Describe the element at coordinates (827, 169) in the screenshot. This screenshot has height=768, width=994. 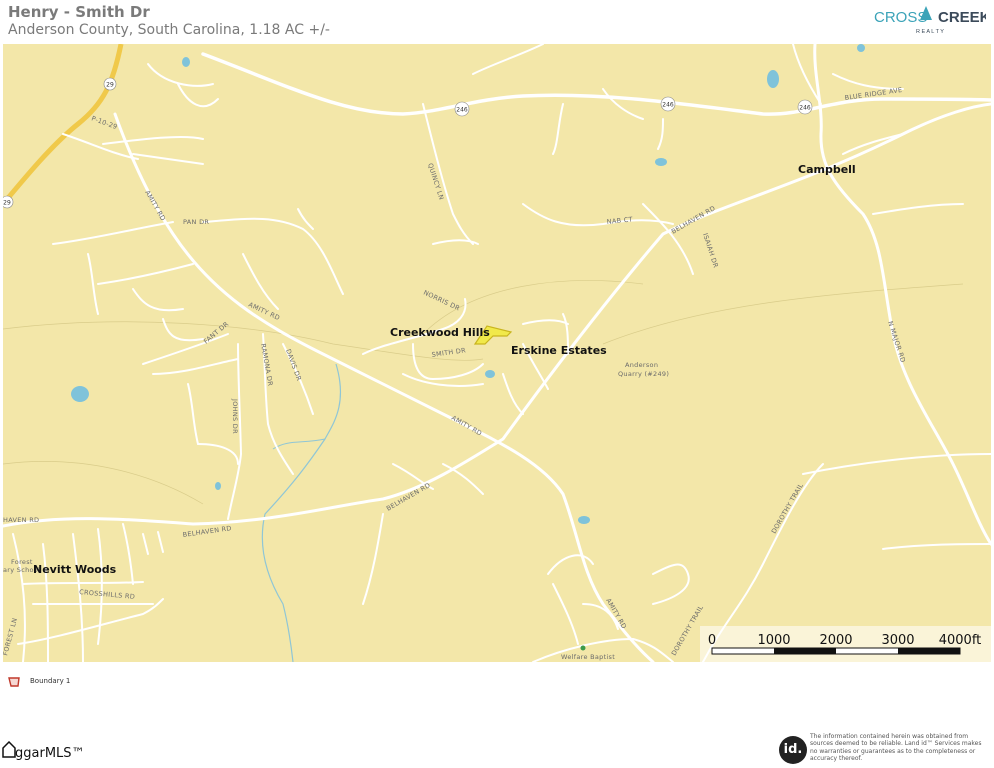
I see `place-label-campbell: Campbell` at that location.